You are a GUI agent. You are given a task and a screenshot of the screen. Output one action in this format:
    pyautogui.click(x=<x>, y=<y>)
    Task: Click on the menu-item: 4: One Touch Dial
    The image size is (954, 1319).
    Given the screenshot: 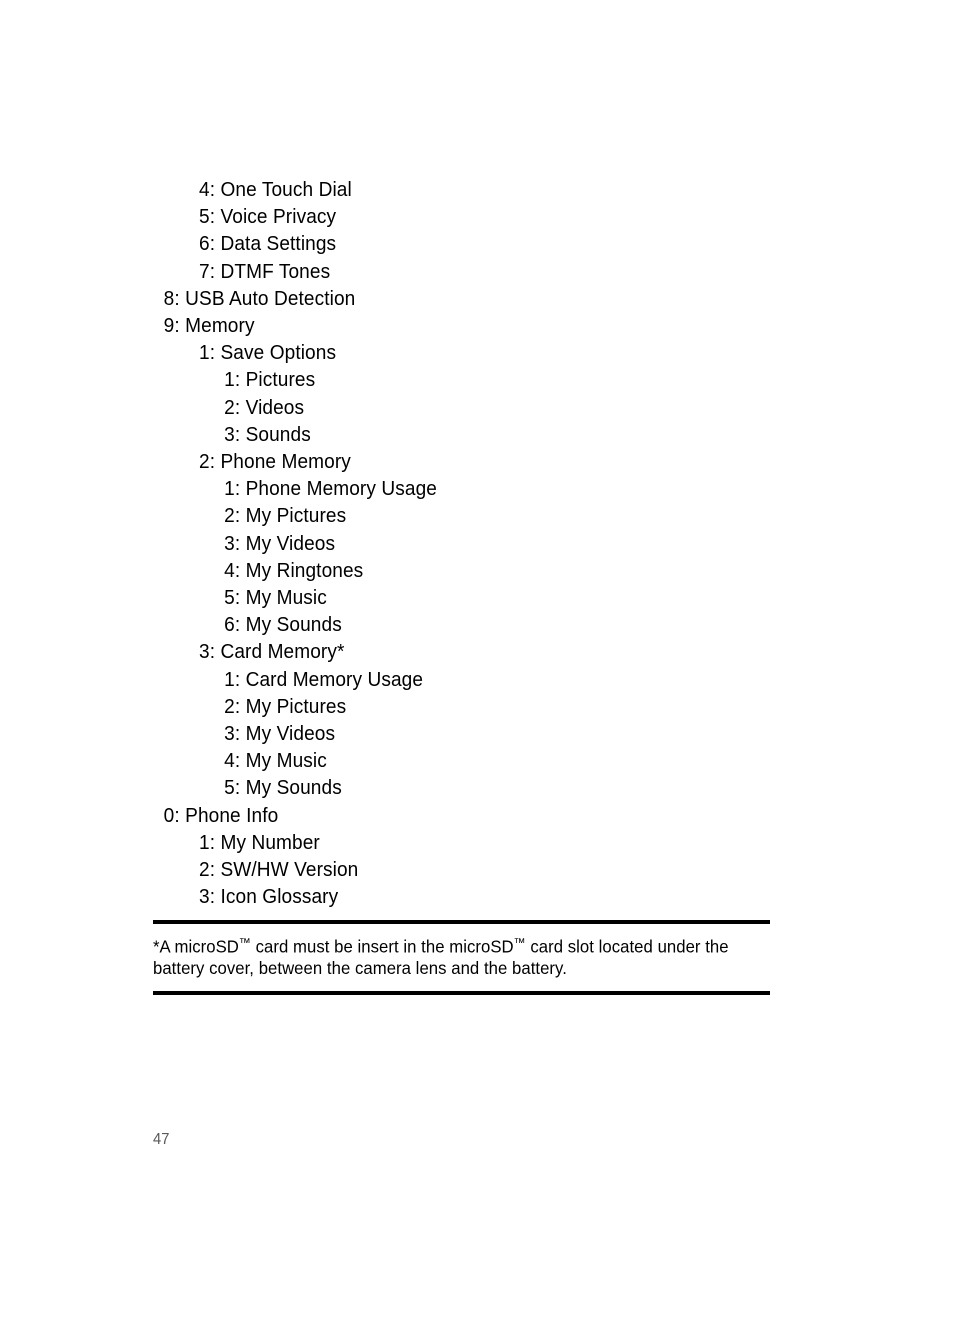 What is the action you would take?
    pyautogui.click(x=275, y=189)
    